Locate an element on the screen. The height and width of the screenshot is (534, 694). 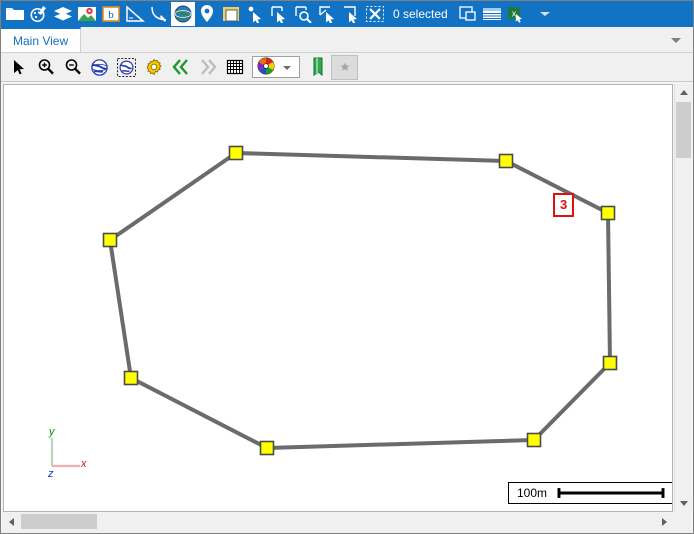
bookmark-tool is located at coordinates (317, 67).